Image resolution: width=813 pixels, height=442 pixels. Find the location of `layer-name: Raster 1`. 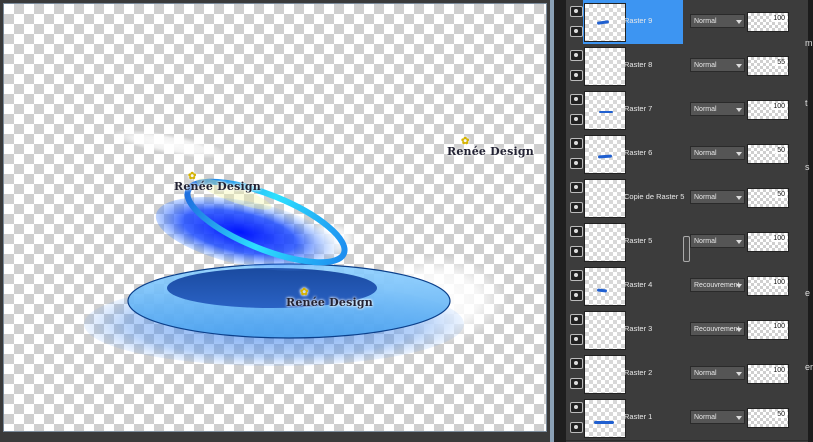

layer-name: Raster 1 is located at coordinates (638, 416).